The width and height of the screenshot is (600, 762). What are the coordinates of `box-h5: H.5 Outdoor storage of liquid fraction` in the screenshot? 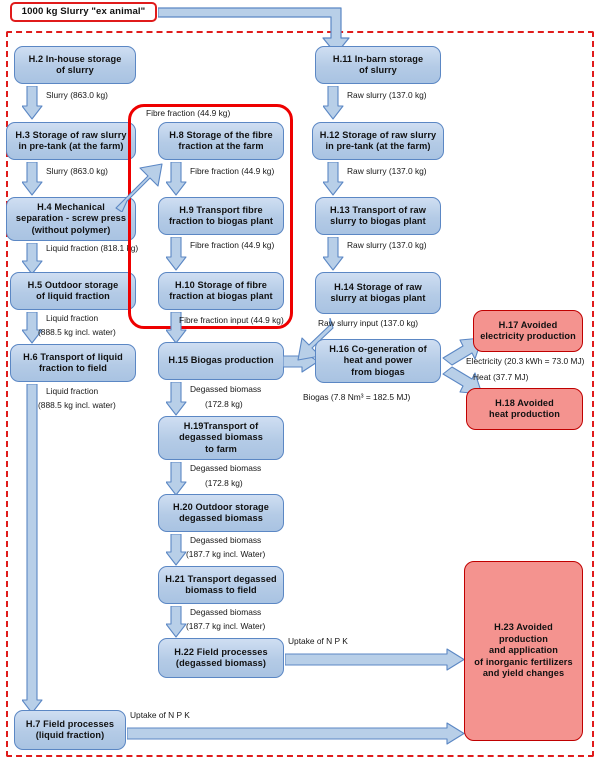 It's located at (73, 291).